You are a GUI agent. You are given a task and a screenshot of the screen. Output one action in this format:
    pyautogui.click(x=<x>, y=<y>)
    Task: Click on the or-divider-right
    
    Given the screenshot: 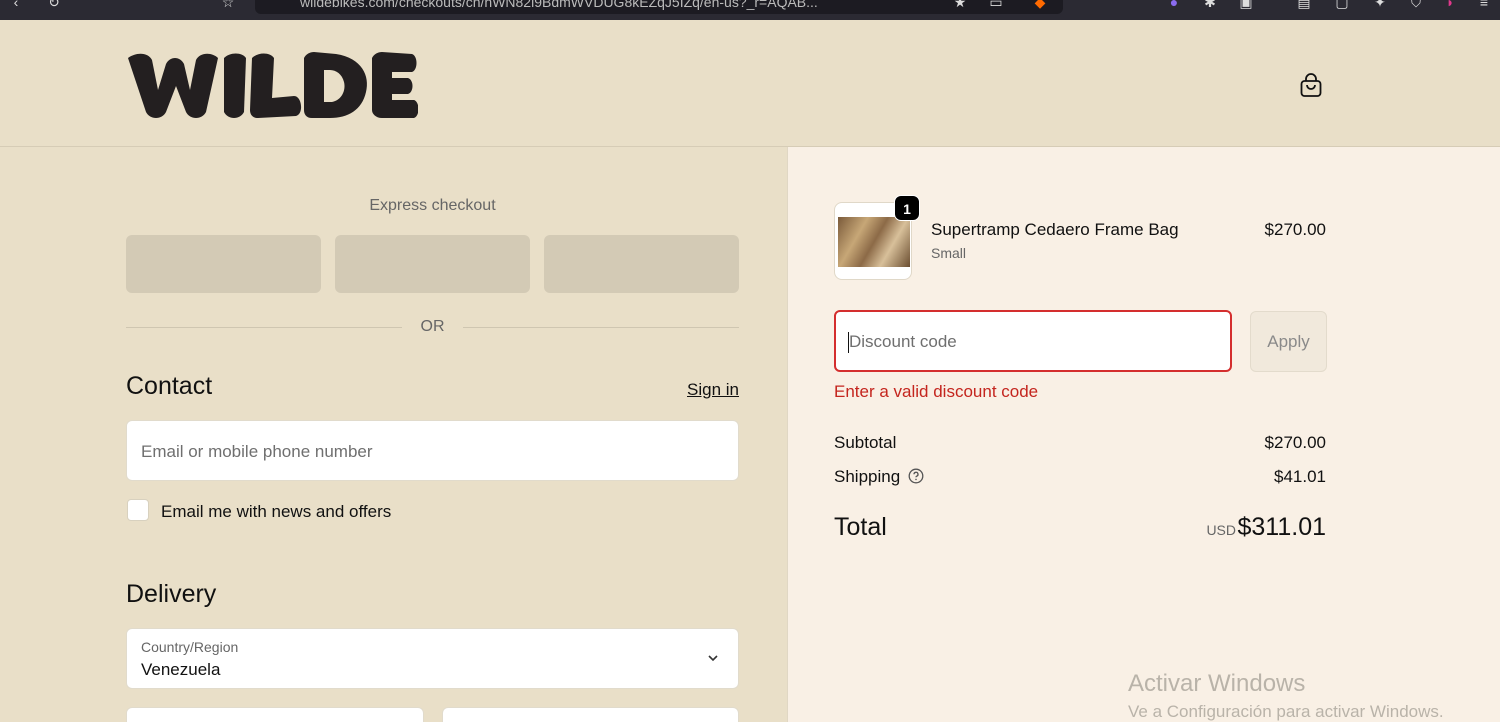 What is the action you would take?
    pyautogui.click(x=601, y=327)
    